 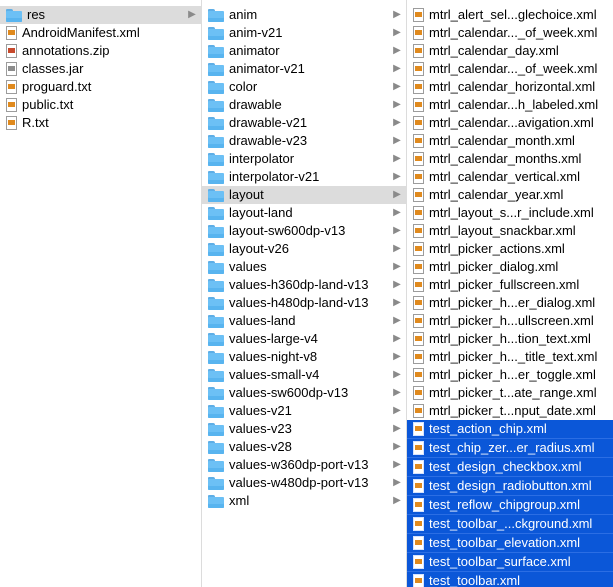 What do you see at coordinates (304, 429) in the screenshot?
I see `folder-item-values-v23: values-v23 ▶` at bounding box center [304, 429].